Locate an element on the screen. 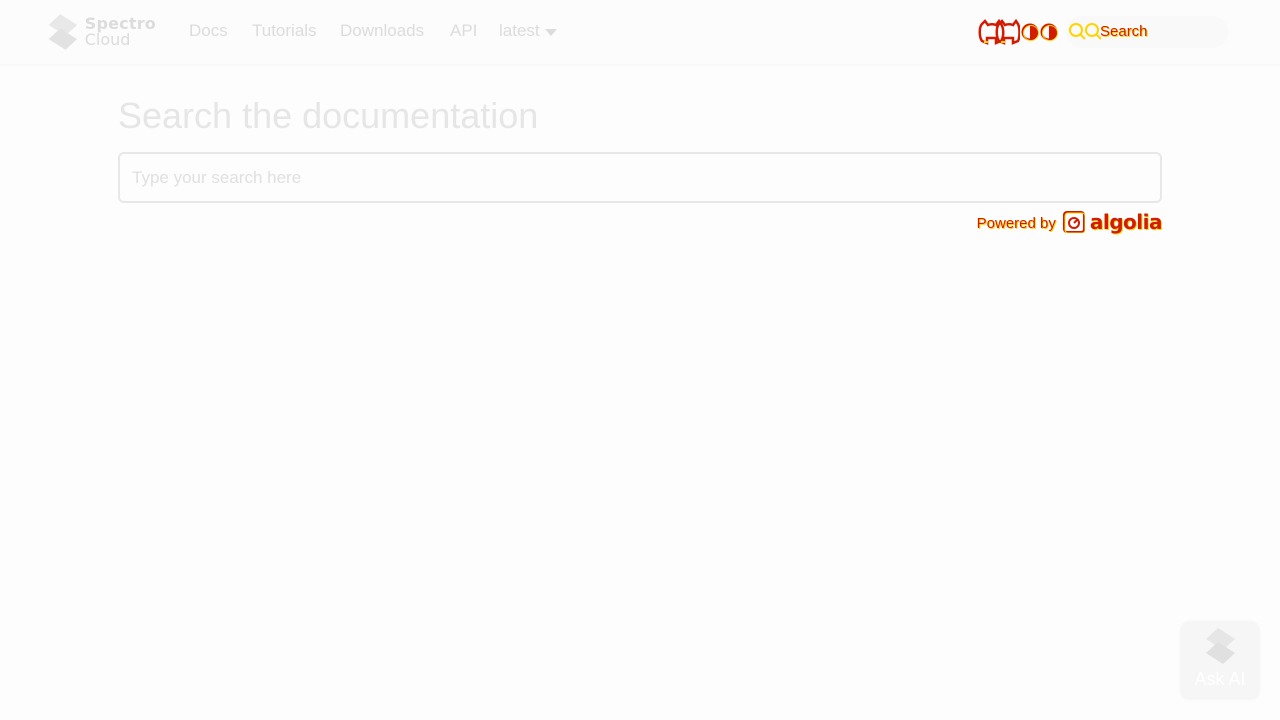 The width and height of the screenshot is (1280, 720). algolia-attribution-link: Powered by algolia is located at coordinates (1069, 222).